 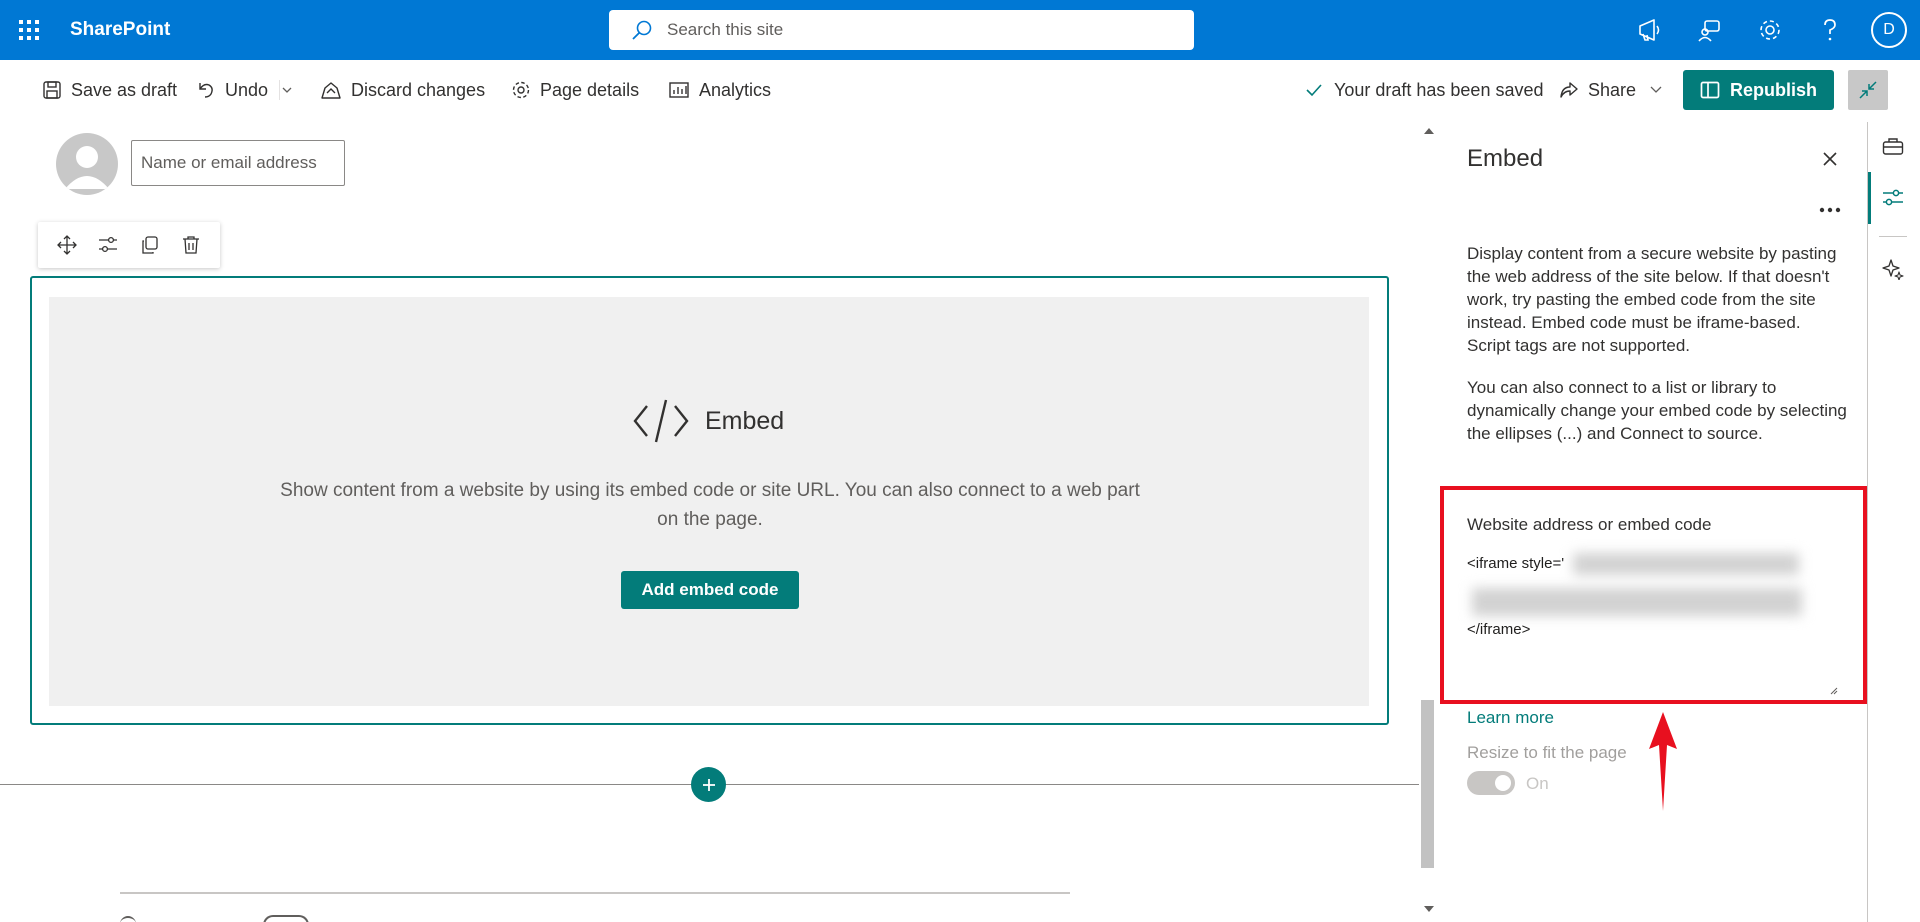 I want to click on code-icon, so click(x=661, y=421).